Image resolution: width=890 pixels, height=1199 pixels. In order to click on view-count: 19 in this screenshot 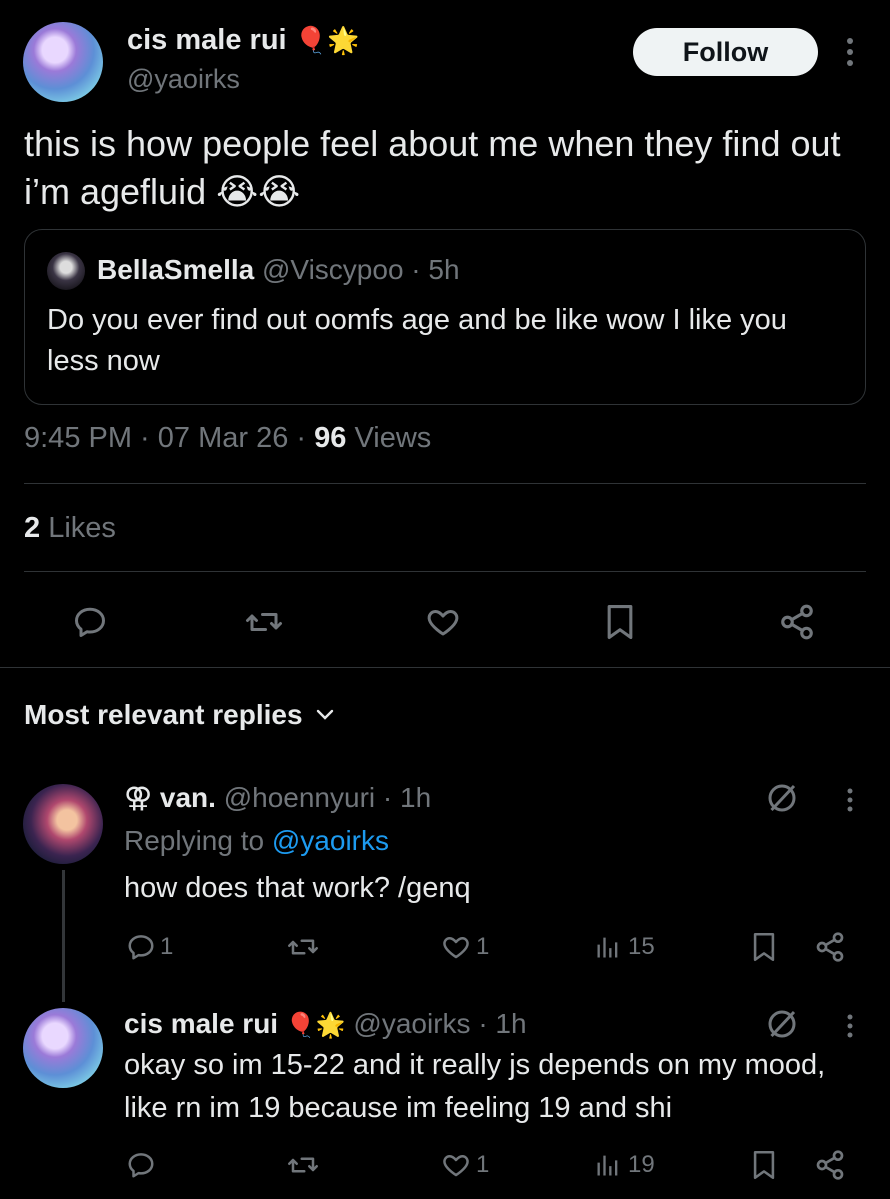, I will do `click(641, 1164)`.